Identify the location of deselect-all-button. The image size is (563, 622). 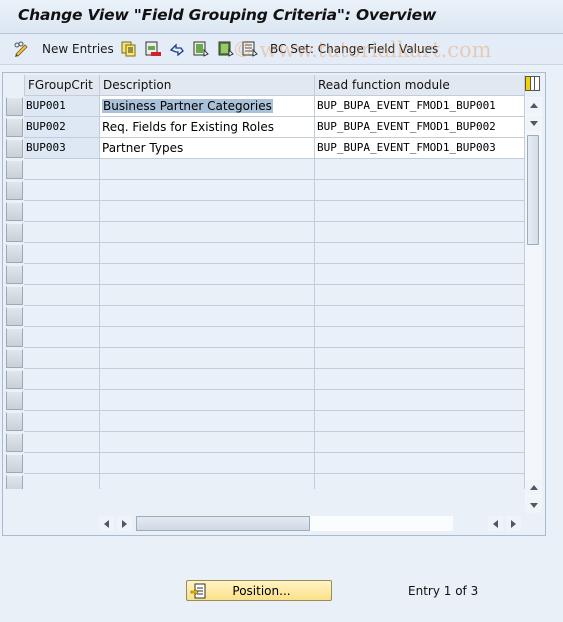
(250, 49).